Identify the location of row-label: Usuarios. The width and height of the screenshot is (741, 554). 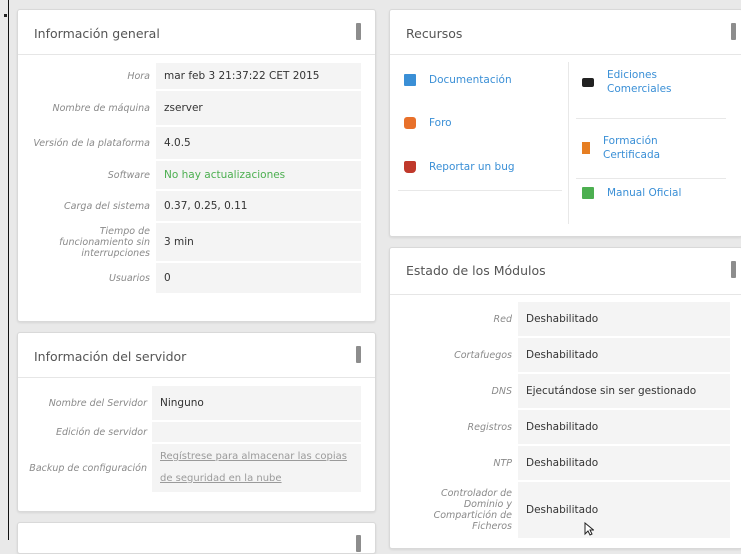
(129, 278).